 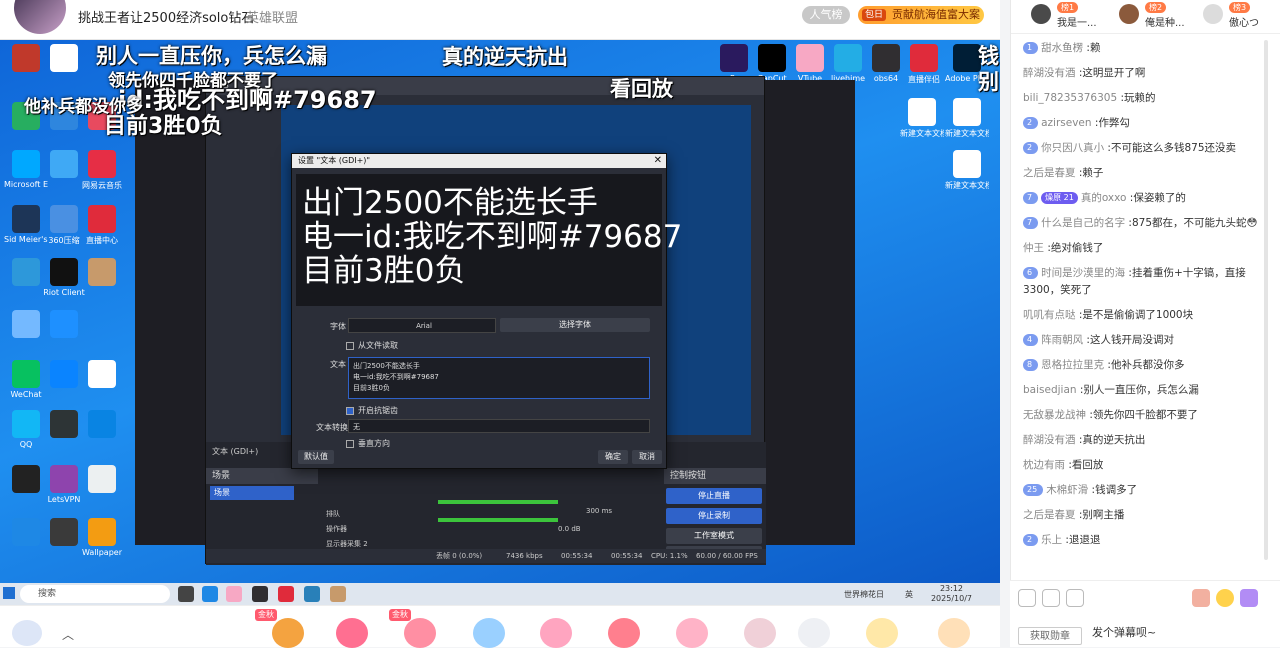 What do you see at coordinates (1083, 223) in the screenshot?
I see `chat-username: 什么是自己的名字` at bounding box center [1083, 223].